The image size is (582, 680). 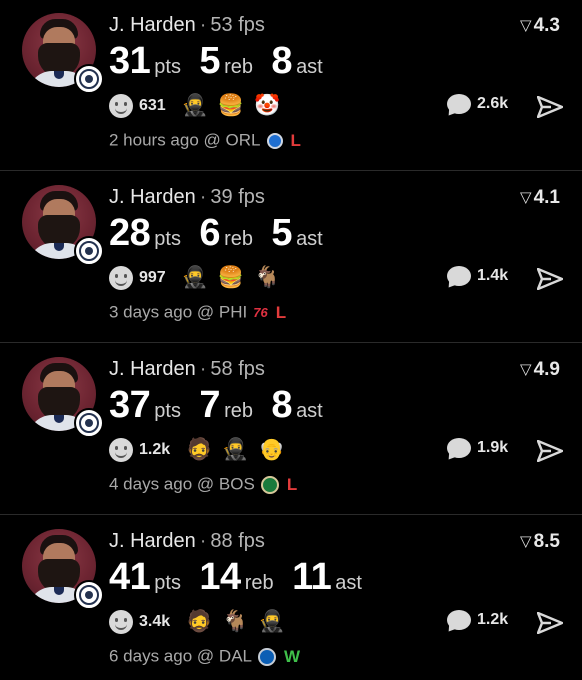 I want to click on points-stat: 37 pts, so click(x=145, y=405).